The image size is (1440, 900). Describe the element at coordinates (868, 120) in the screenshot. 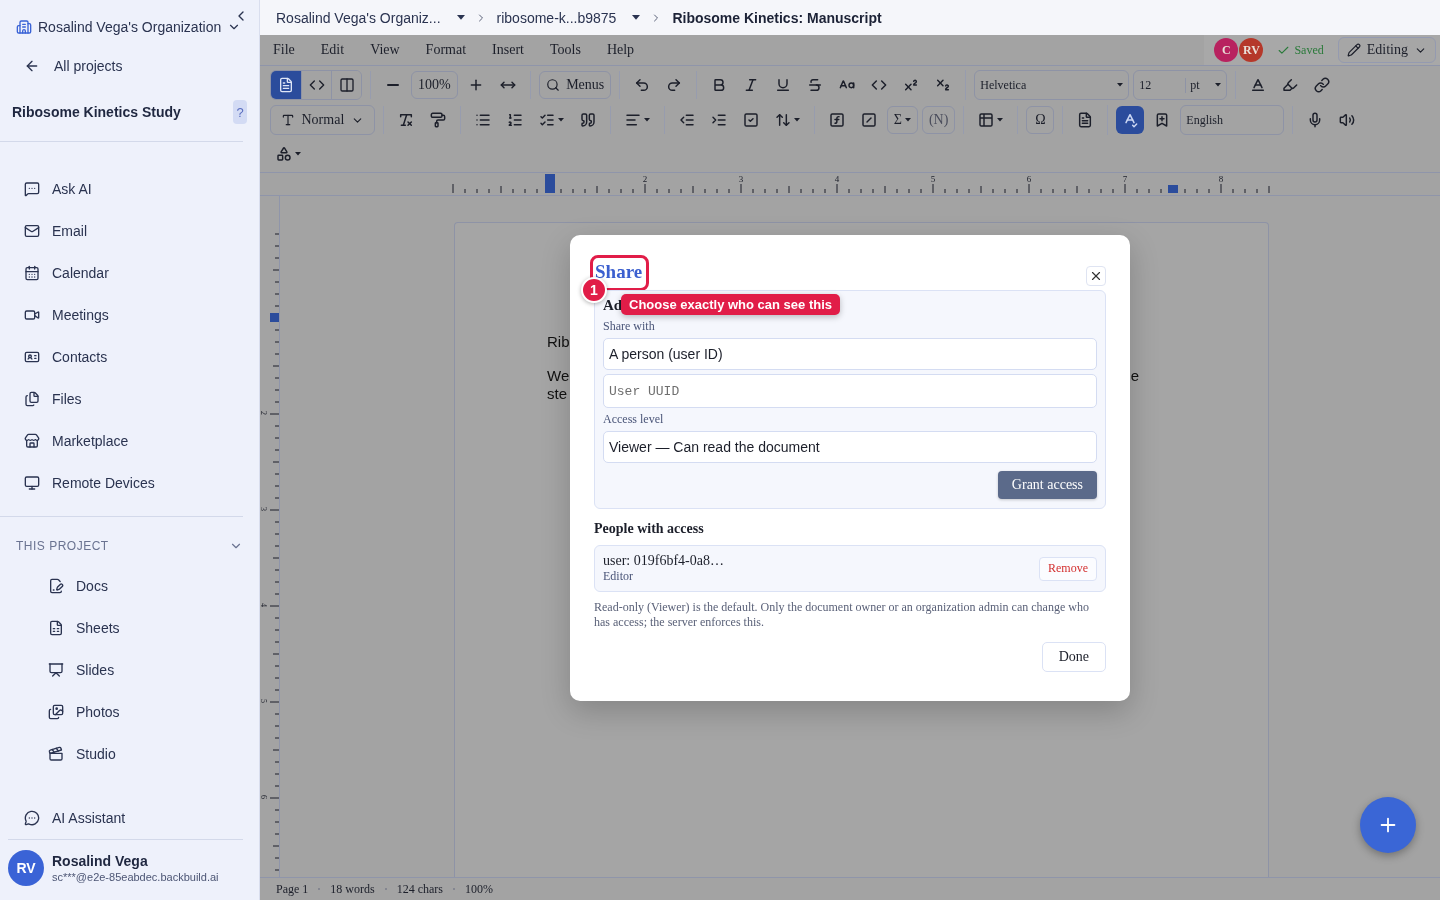

I see `slash-square-icon` at that location.